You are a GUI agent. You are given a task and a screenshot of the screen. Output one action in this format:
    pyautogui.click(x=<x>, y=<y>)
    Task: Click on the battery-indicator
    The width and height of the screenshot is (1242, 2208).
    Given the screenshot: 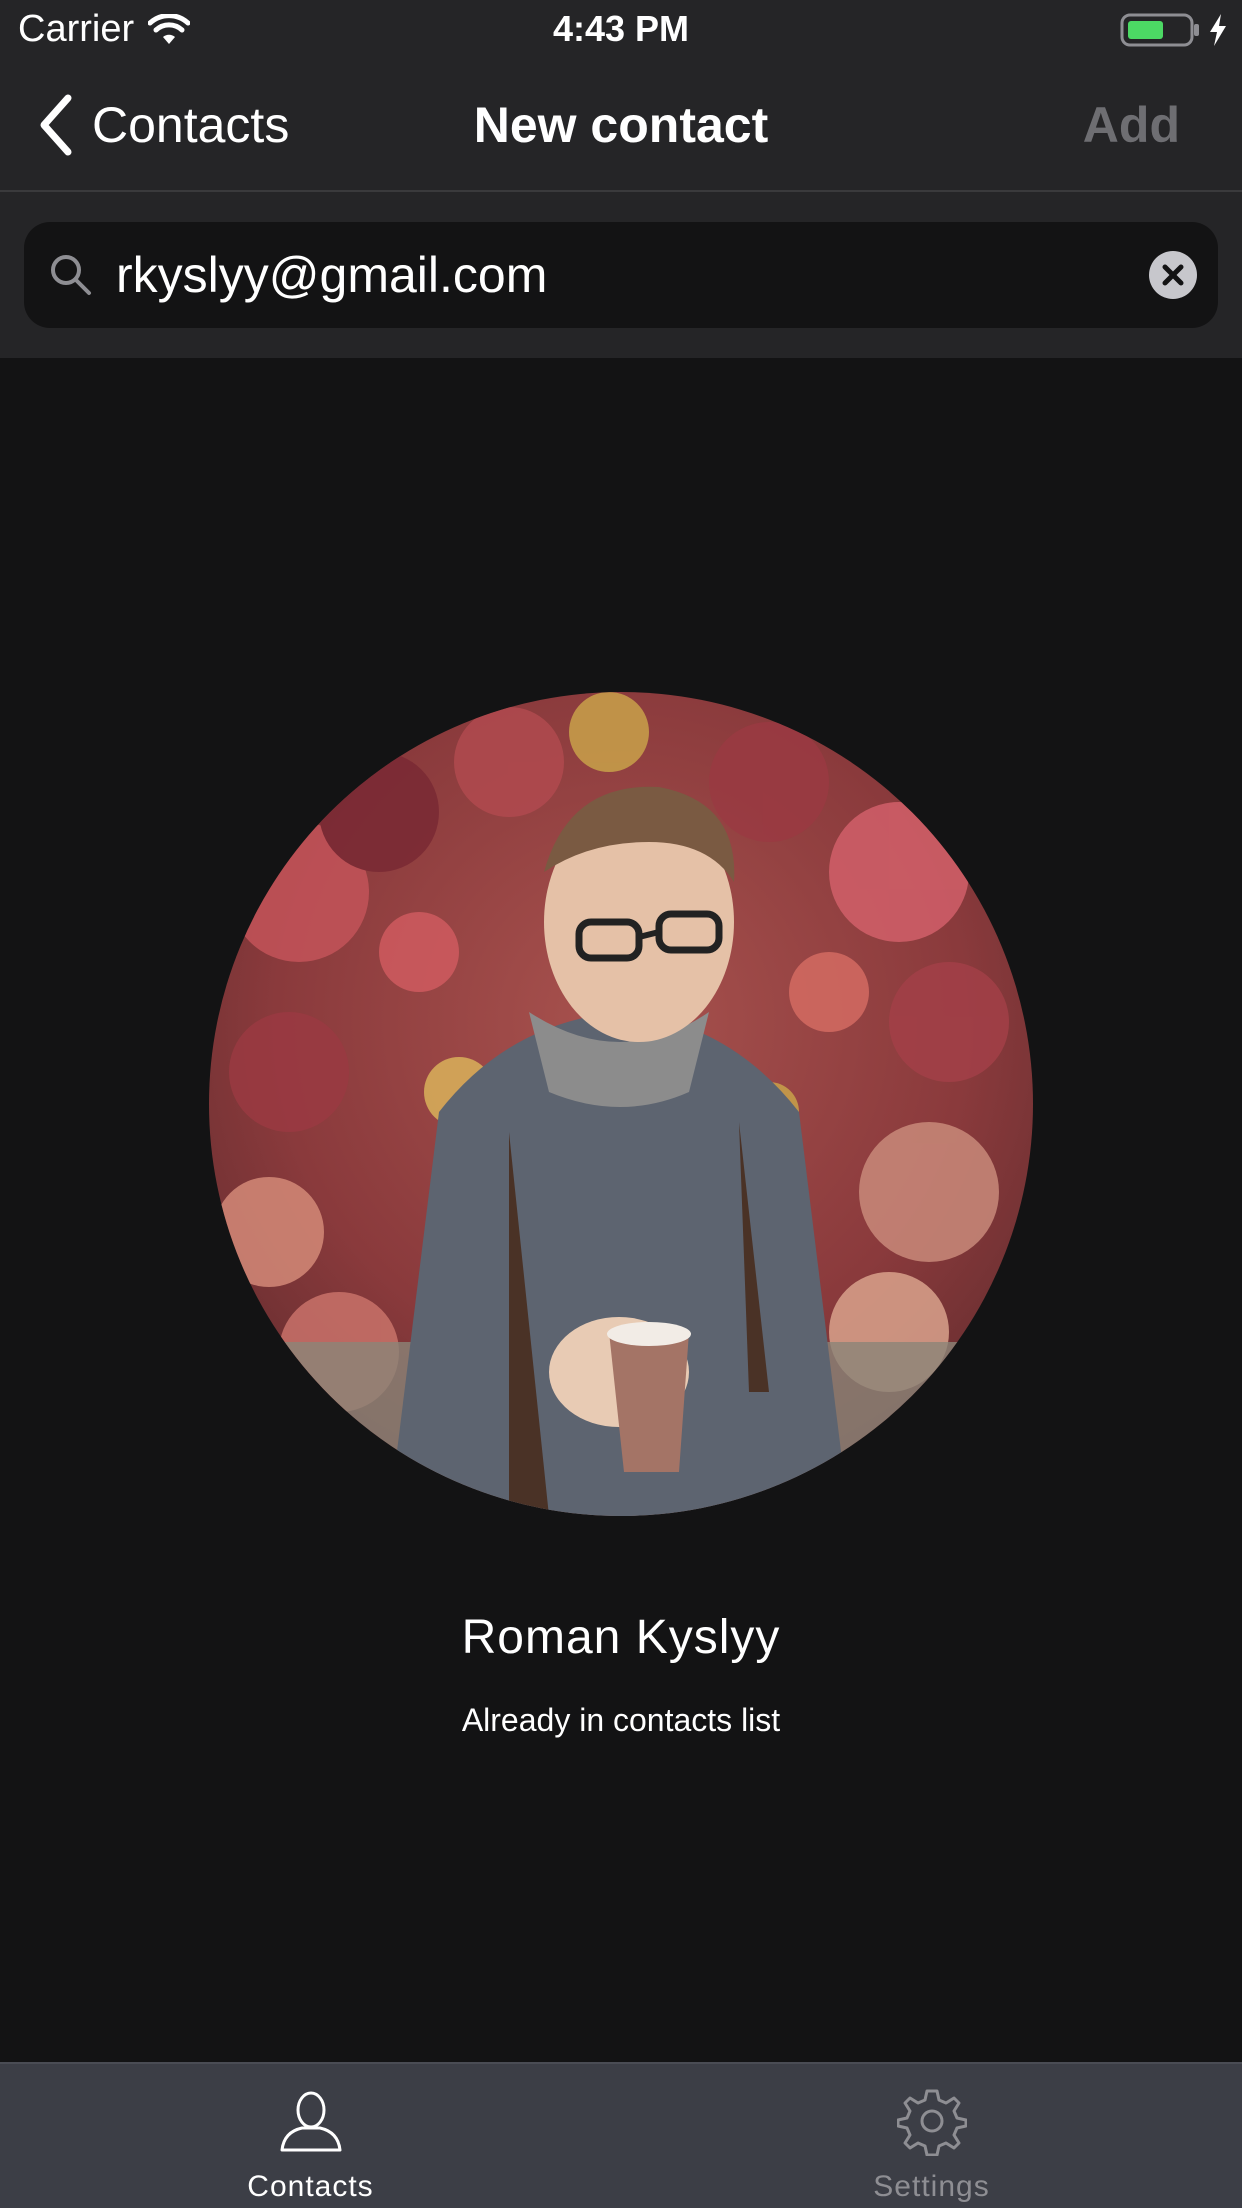 What is the action you would take?
    pyautogui.click(x=1175, y=30)
    